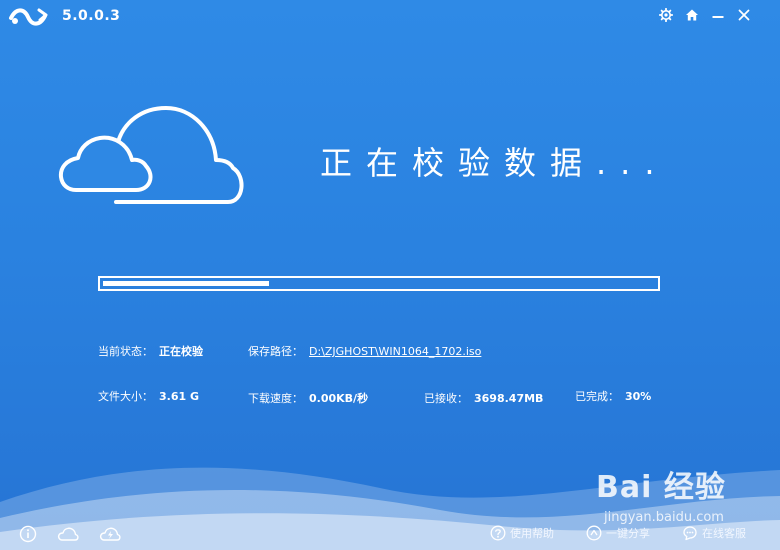 The height and width of the screenshot is (550, 780). I want to click on close-button, so click(744, 15).